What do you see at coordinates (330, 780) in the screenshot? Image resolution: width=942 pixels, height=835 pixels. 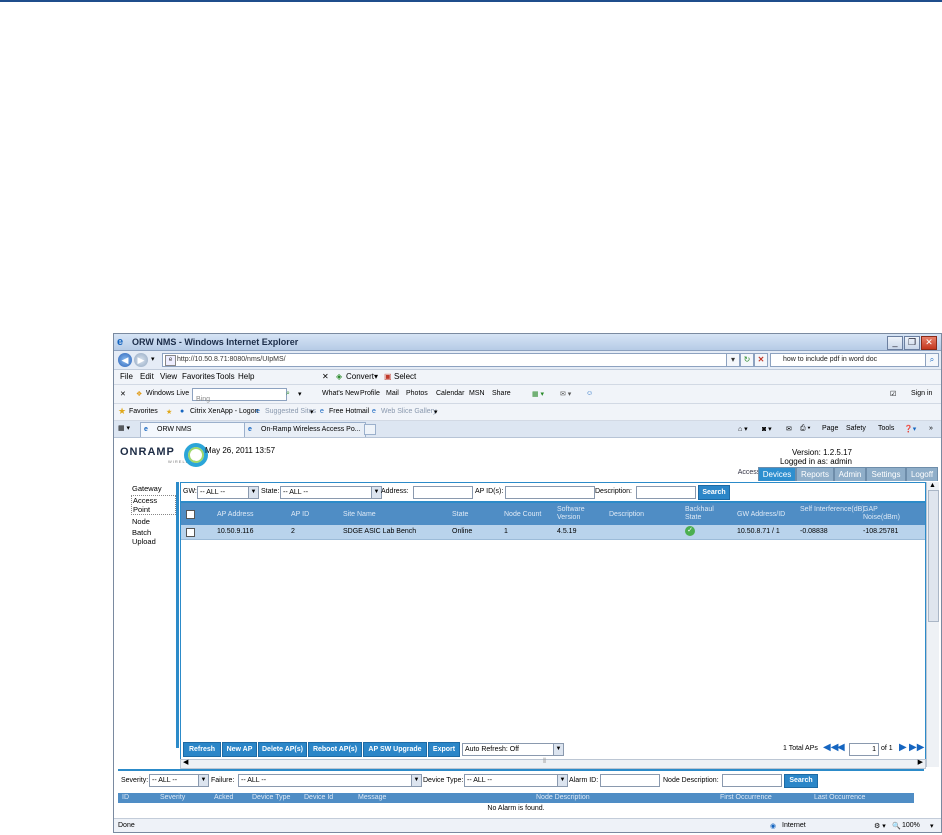 I see `failure-select: -- ALL -- ▼` at bounding box center [330, 780].